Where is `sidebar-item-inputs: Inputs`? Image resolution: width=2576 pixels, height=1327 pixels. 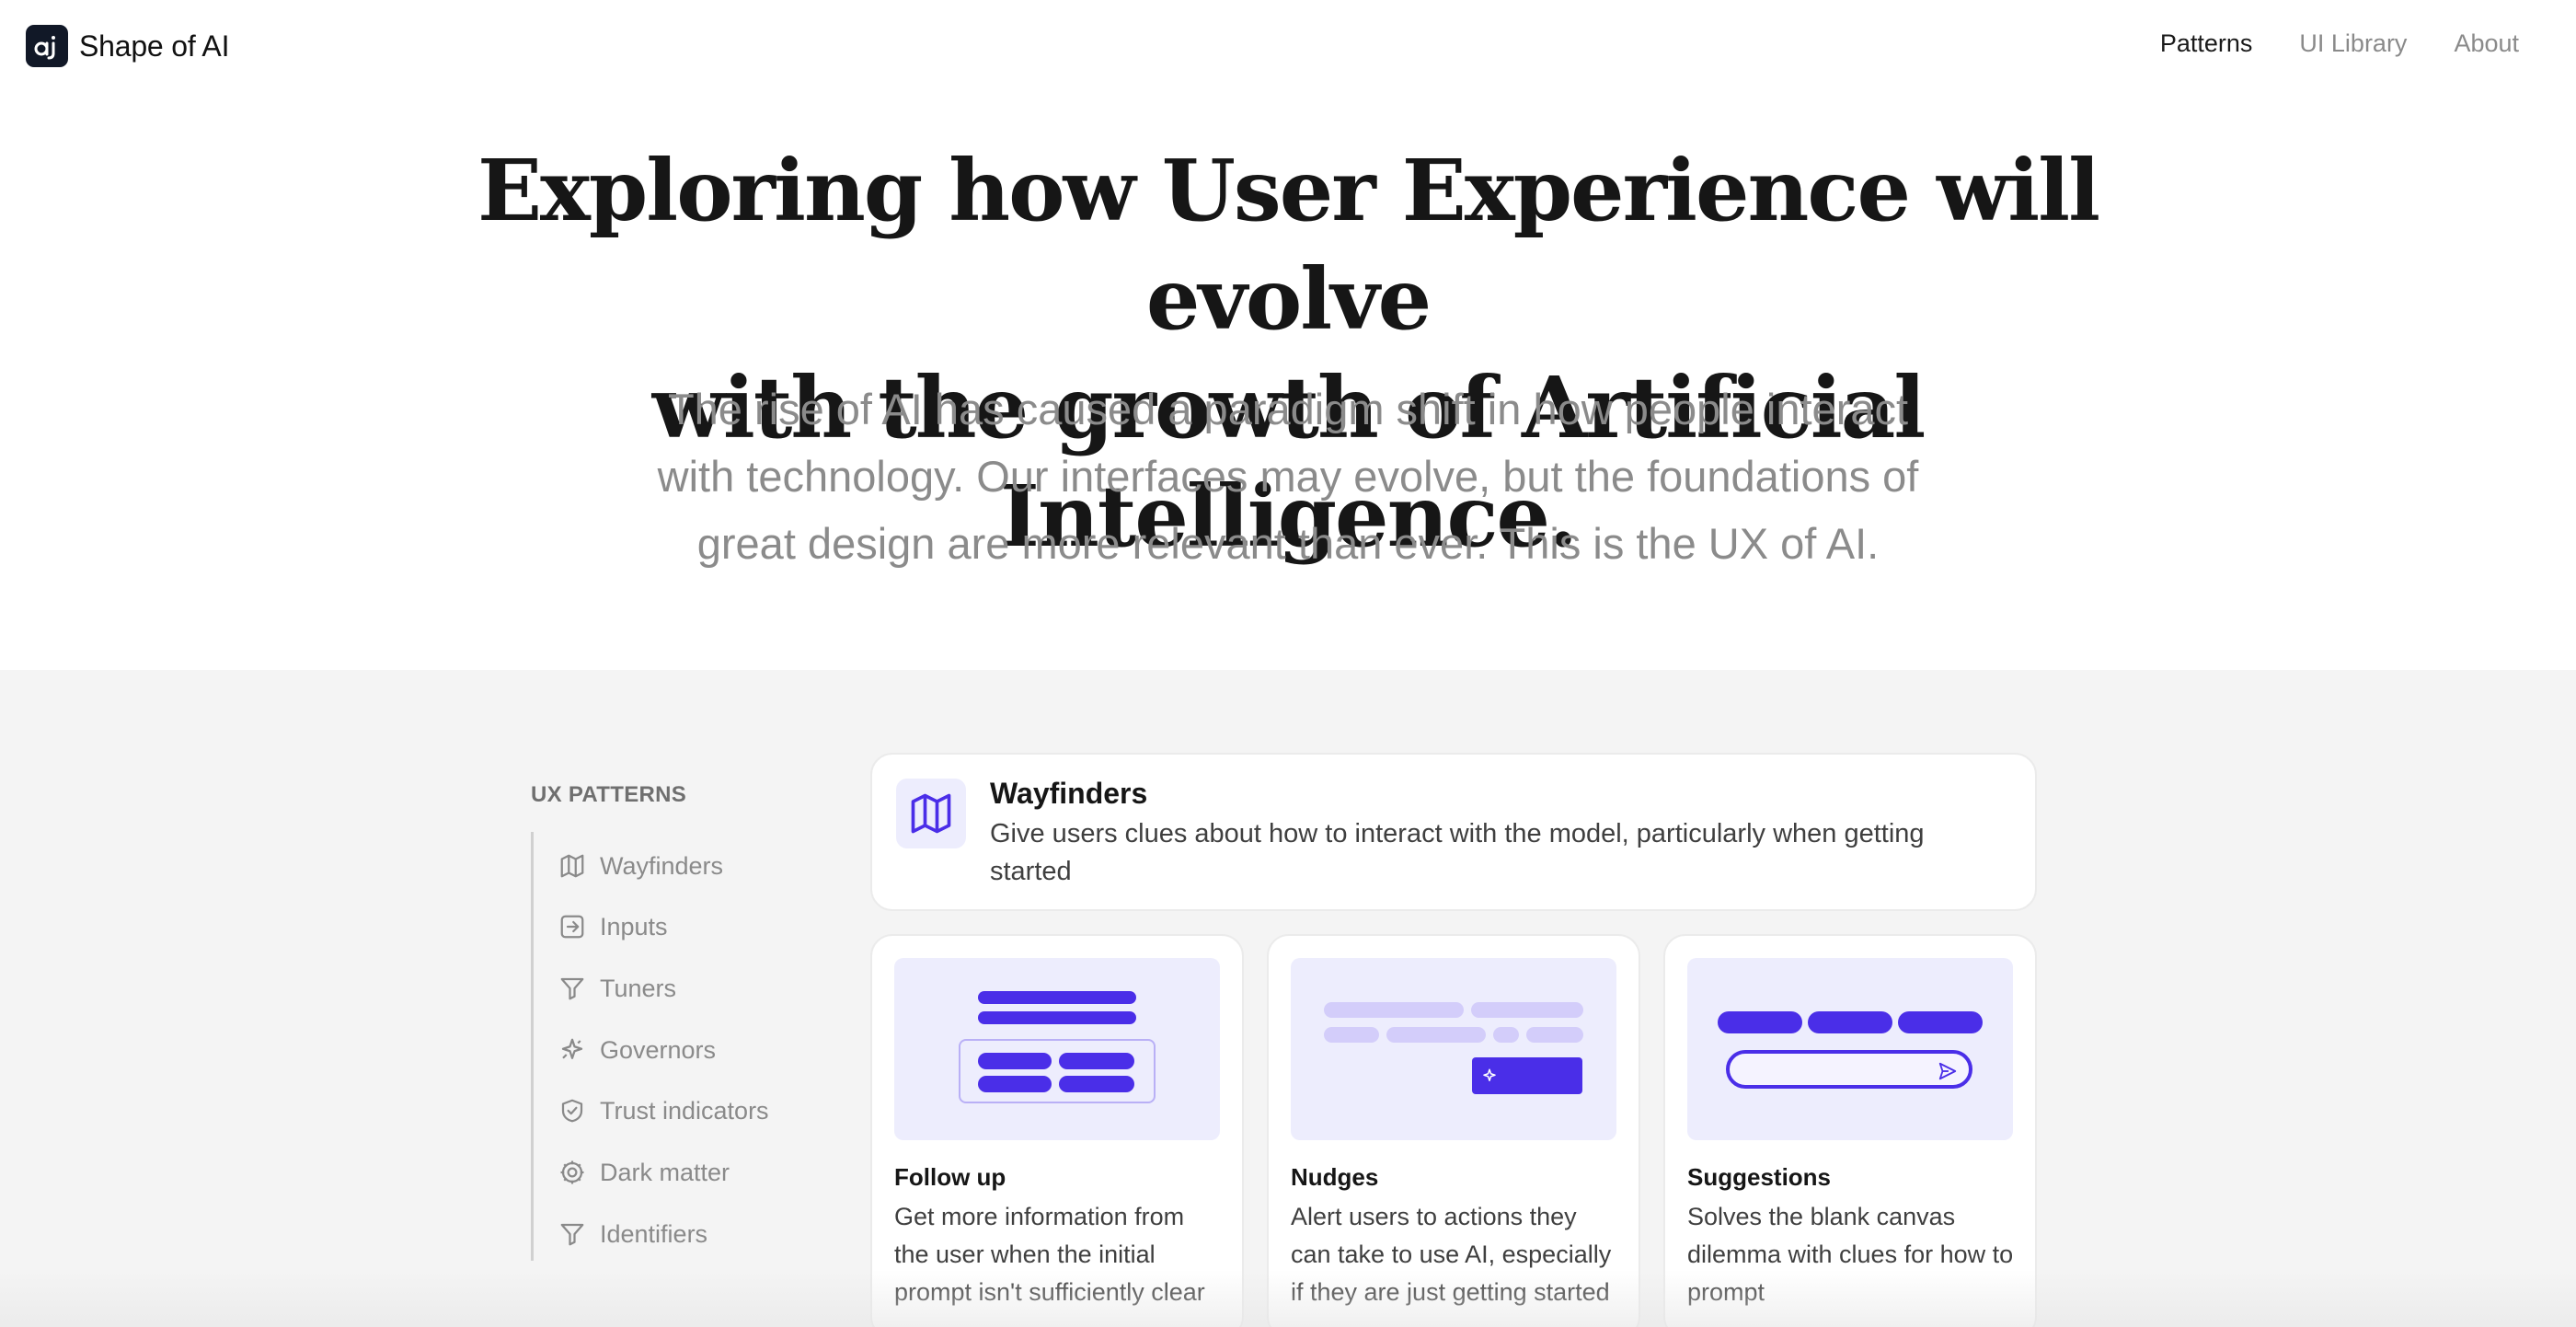
sidebar-item-inputs: Inputs is located at coordinates (613, 927).